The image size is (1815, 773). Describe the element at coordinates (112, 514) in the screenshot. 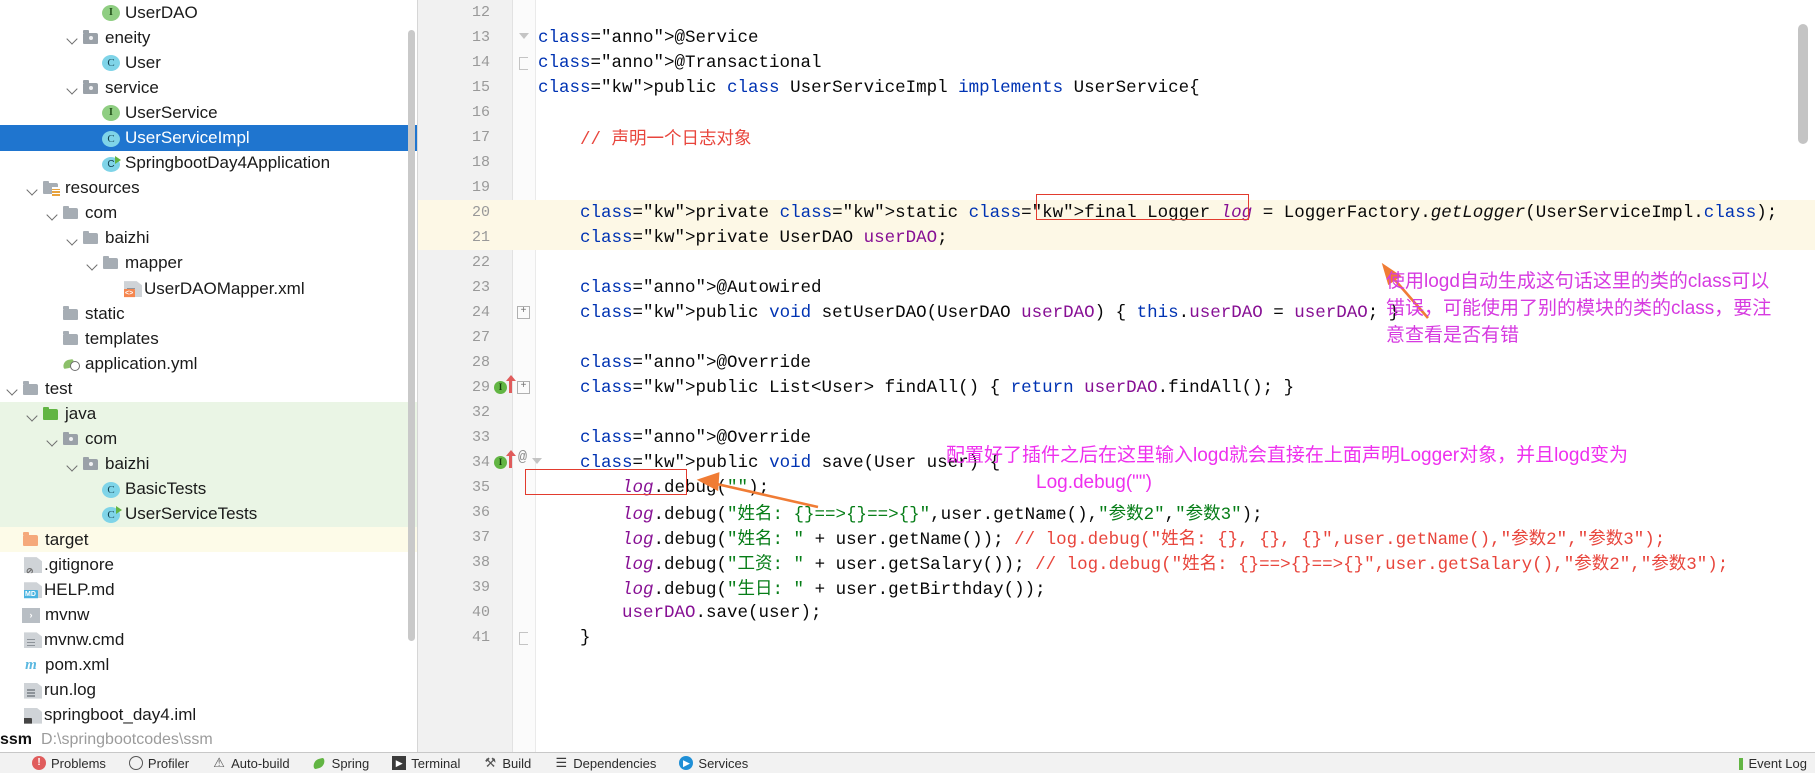

I see `runnable-class-icon: C` at that location.